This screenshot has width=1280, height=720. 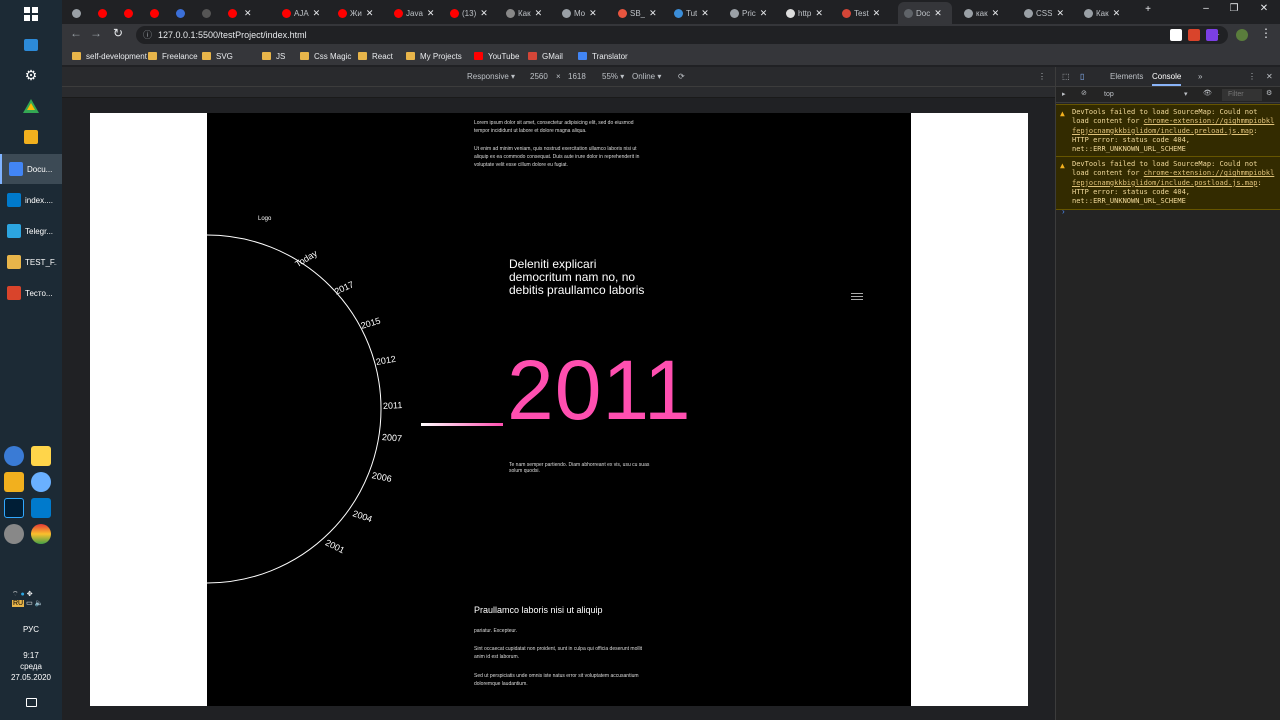 What do you see at coordinates (1252, 76) in the screenshot?
I see `devtools-menu-icon: ⋮` at bounding box center [1252, 76].